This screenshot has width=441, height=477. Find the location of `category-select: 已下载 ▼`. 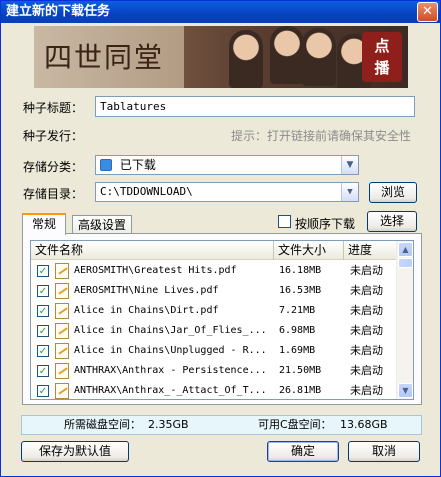

category-select: 已下载 ▼ is located at coordinates (227, 165).